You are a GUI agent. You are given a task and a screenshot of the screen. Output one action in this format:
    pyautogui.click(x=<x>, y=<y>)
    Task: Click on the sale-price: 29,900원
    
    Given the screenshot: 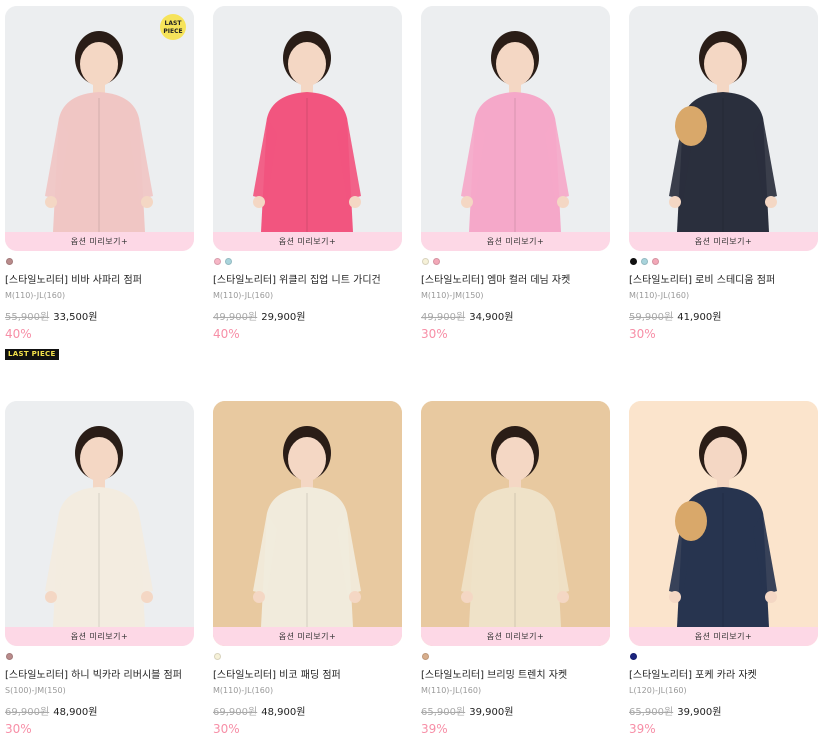 What is the action you would take?
    pyautogui.click(x=283, y=317)
    